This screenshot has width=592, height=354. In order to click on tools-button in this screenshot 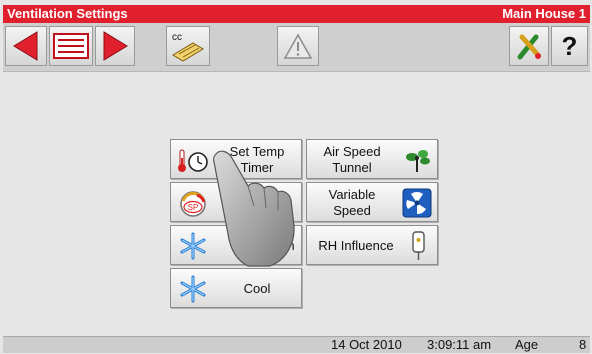, I will do `click(529, 46)`.